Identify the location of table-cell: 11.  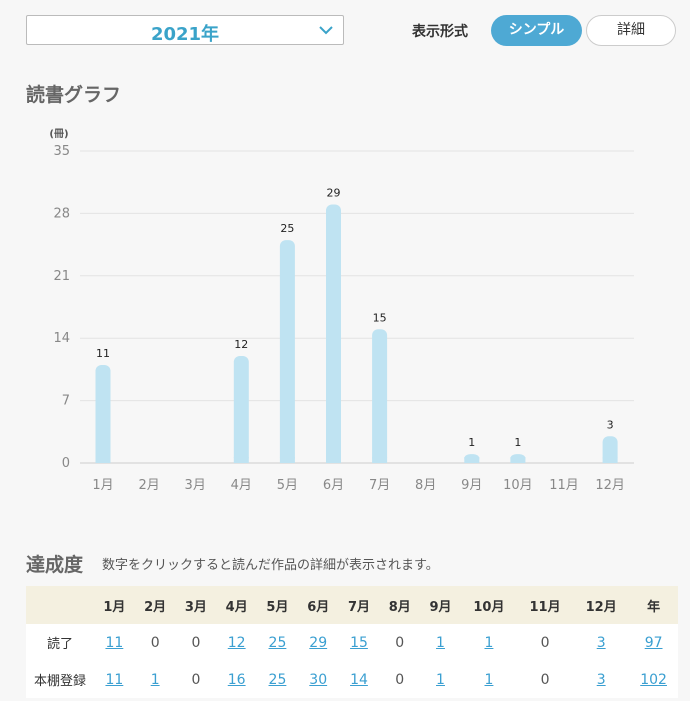
(114, 679).